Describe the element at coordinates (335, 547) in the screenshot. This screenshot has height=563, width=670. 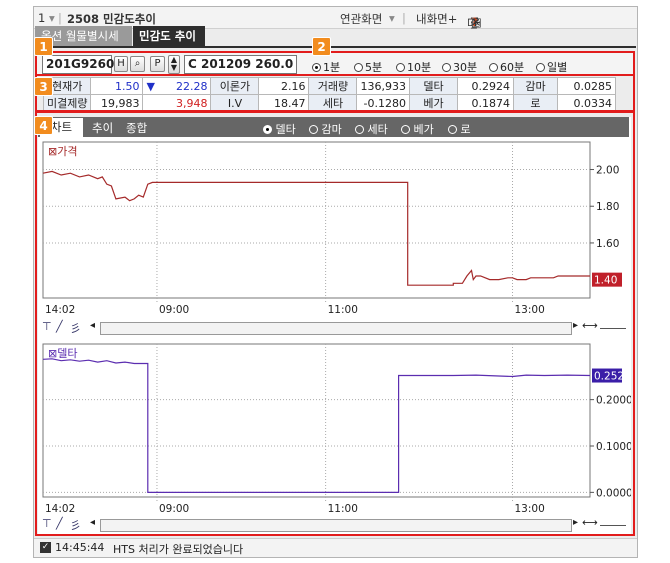
I see `status-bar: ✓ 14:45:44 HTS 처리가 완료되었습니다` at that location.